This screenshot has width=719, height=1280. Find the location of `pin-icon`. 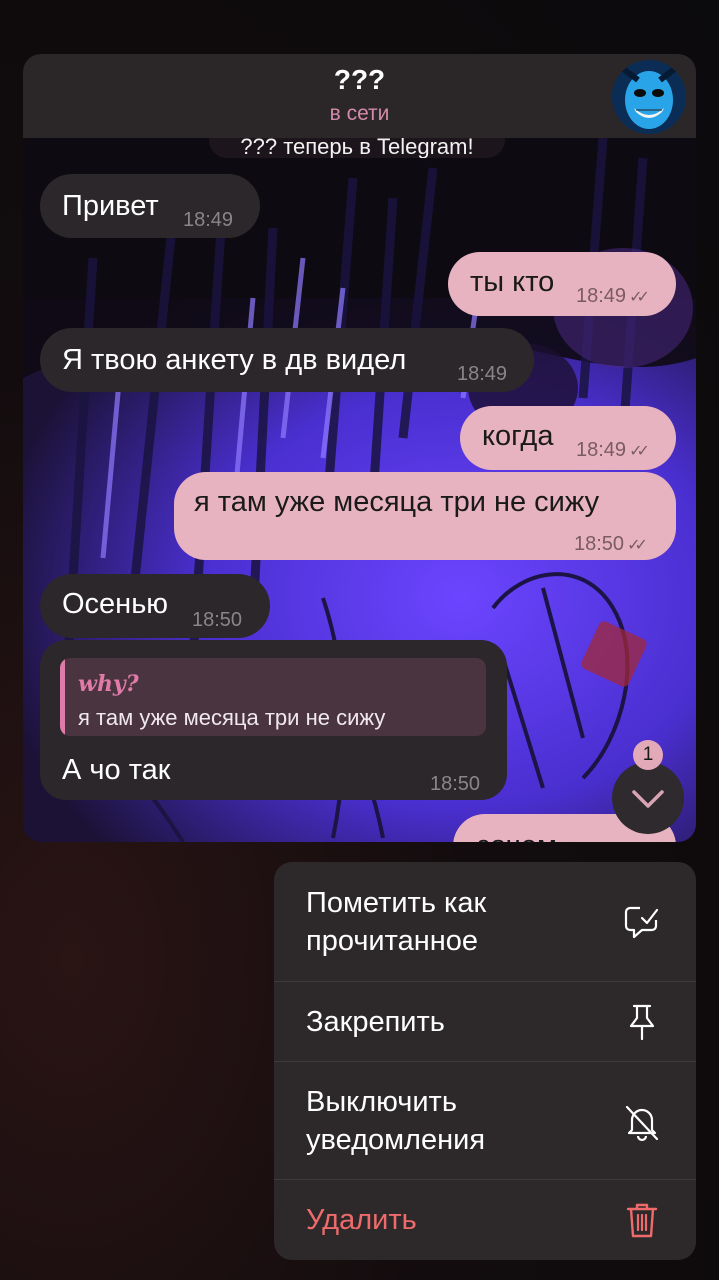

pin-icon is located at coordinates (642, 1022).